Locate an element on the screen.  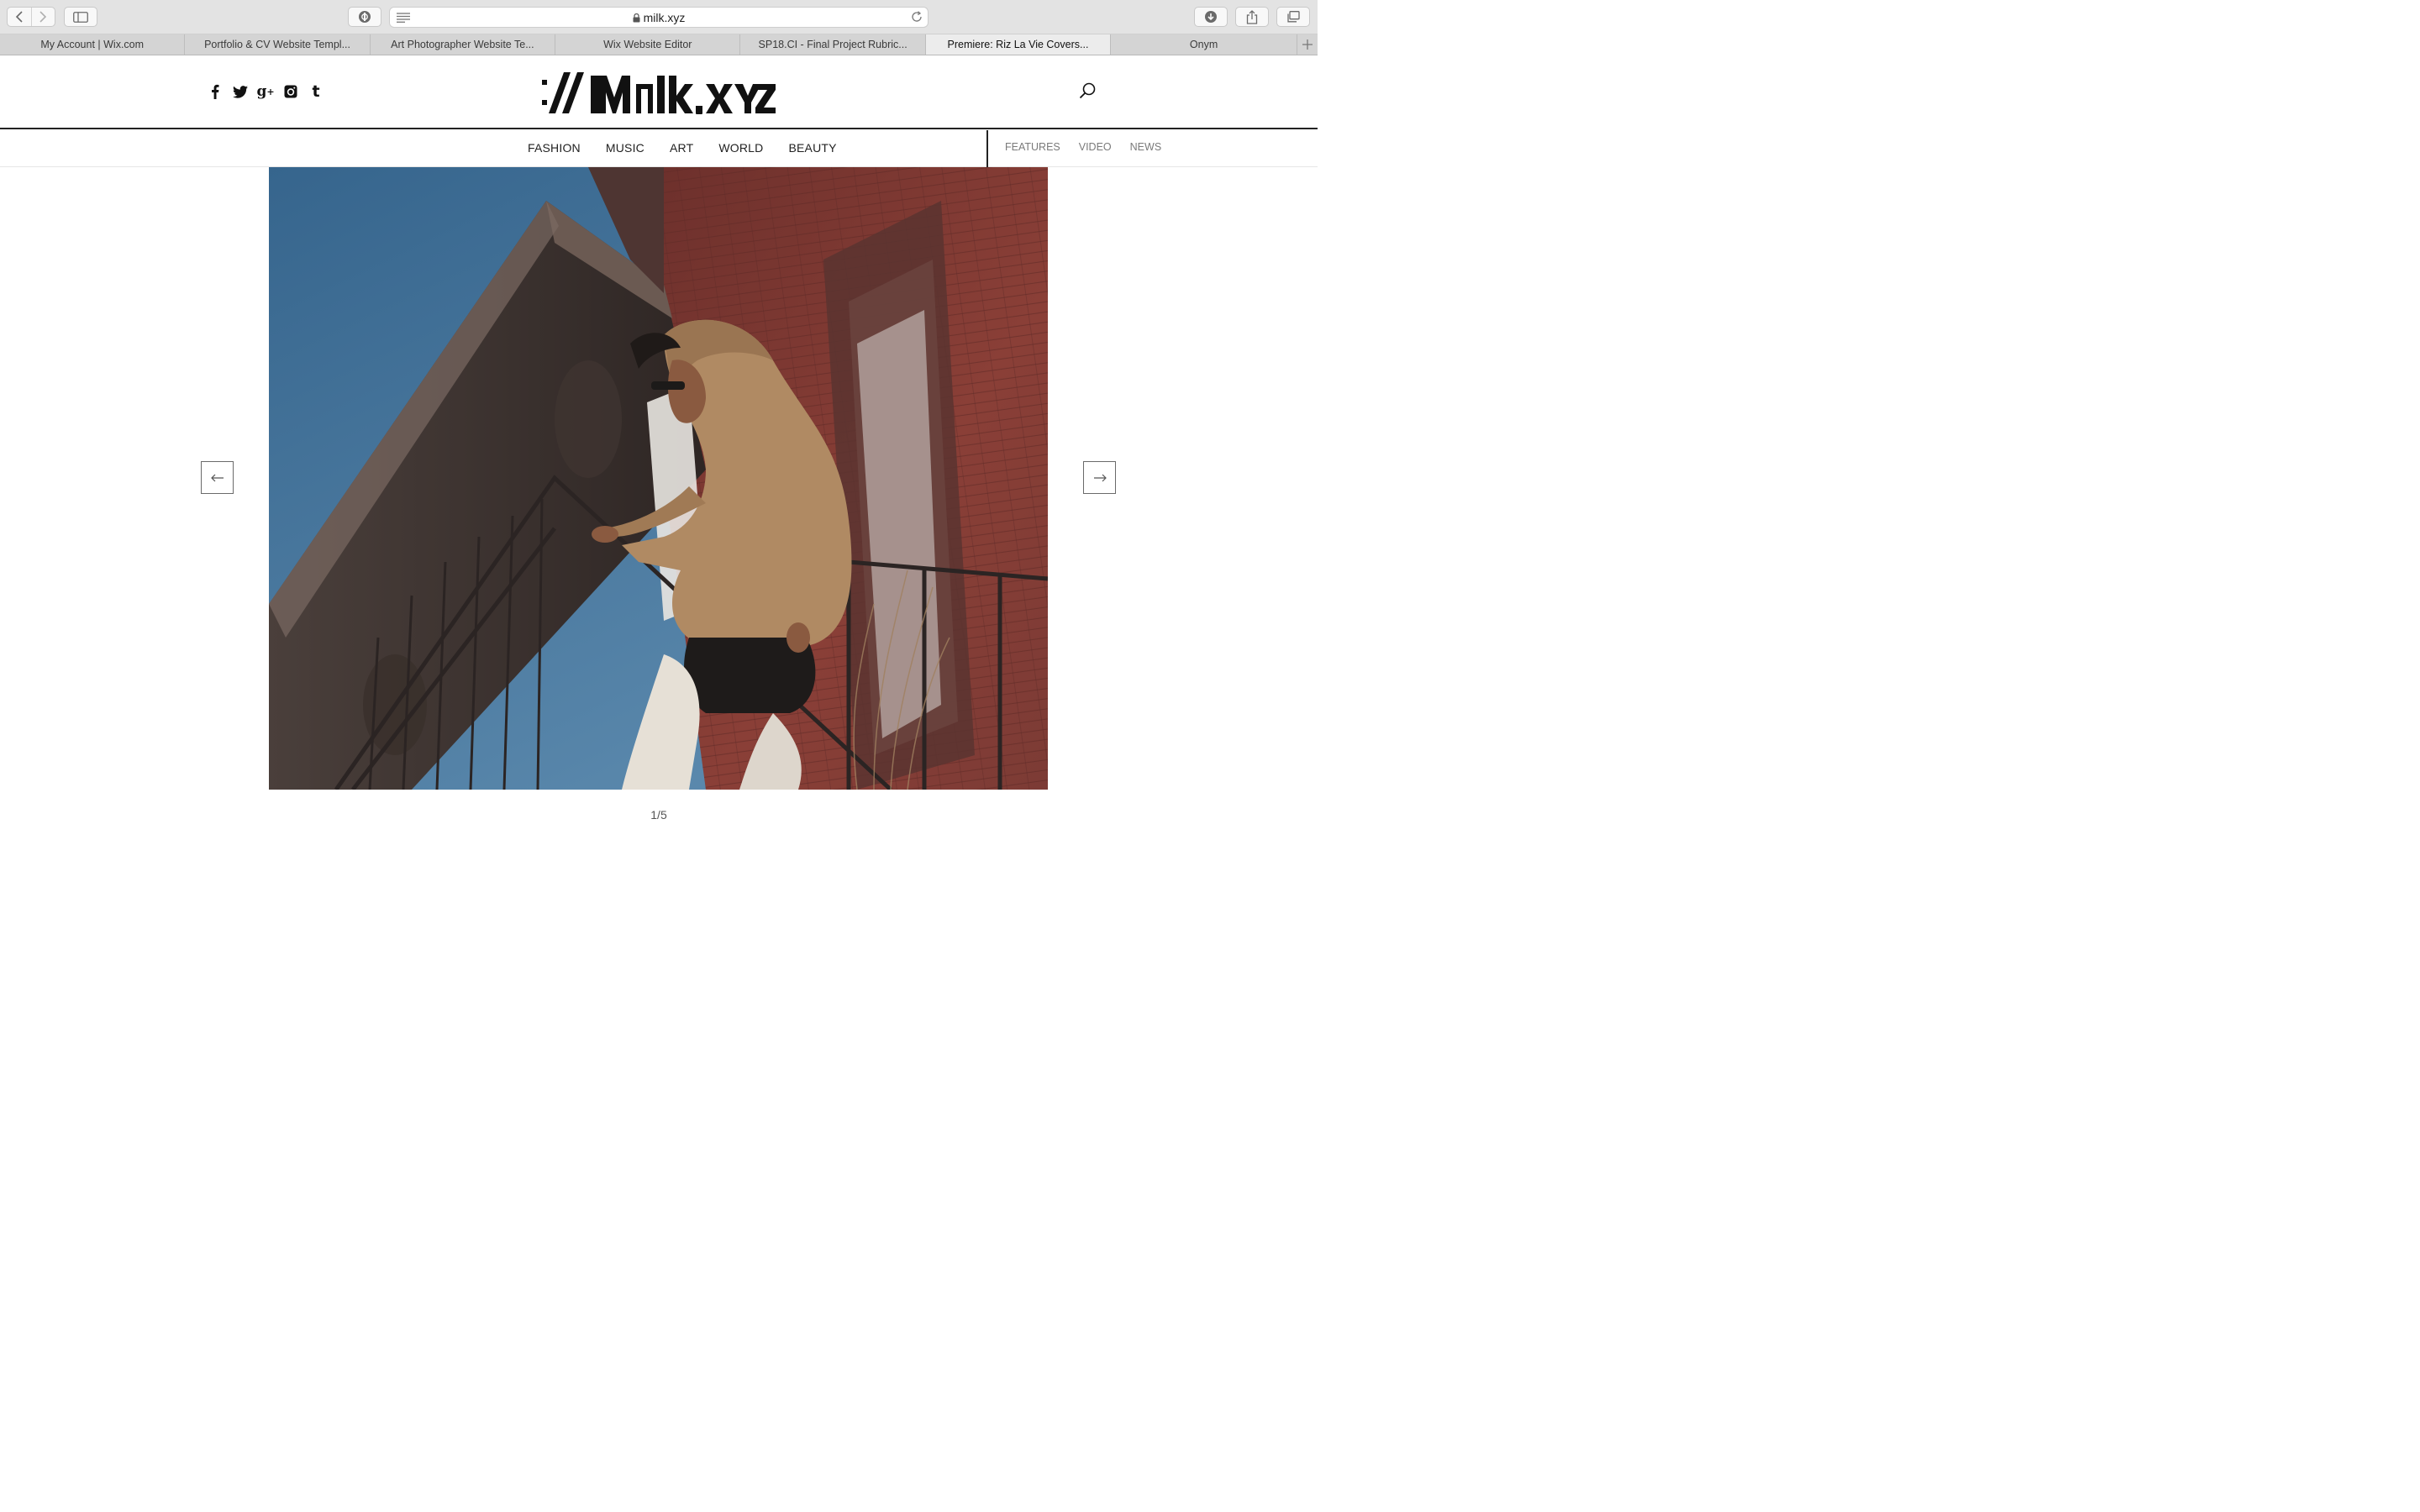
facebook-icon is located at coordinates (216, 91).